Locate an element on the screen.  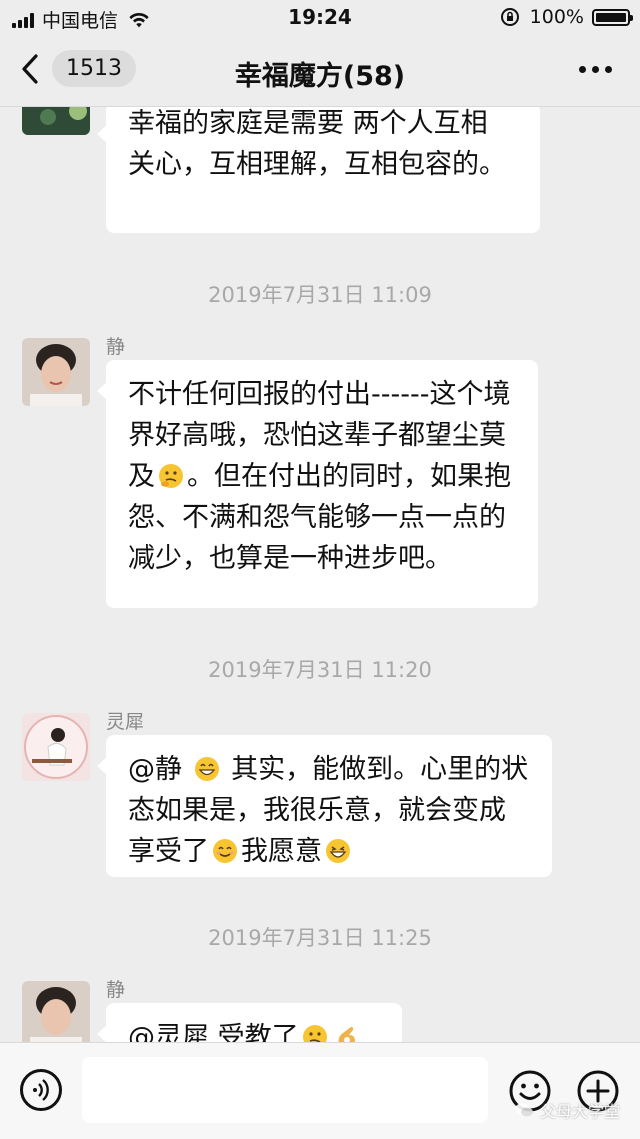
message-bubble: @灵犀 受教了 is located at coordinates (249, 1022).